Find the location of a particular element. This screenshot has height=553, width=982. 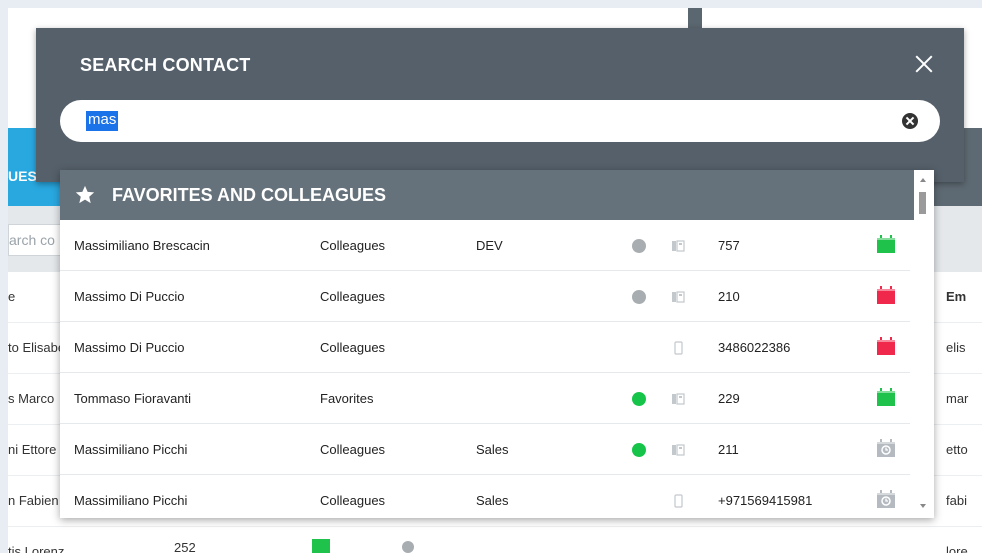

scroll-thumb is located at coordinates (922, 203).